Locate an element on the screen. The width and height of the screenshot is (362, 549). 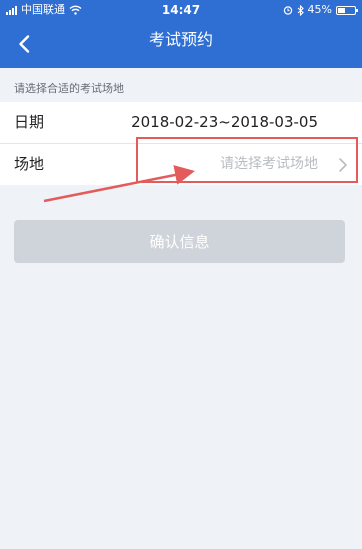
date-value: 2018-02-23~2018-03-05 is located at coordinates (224, 122).